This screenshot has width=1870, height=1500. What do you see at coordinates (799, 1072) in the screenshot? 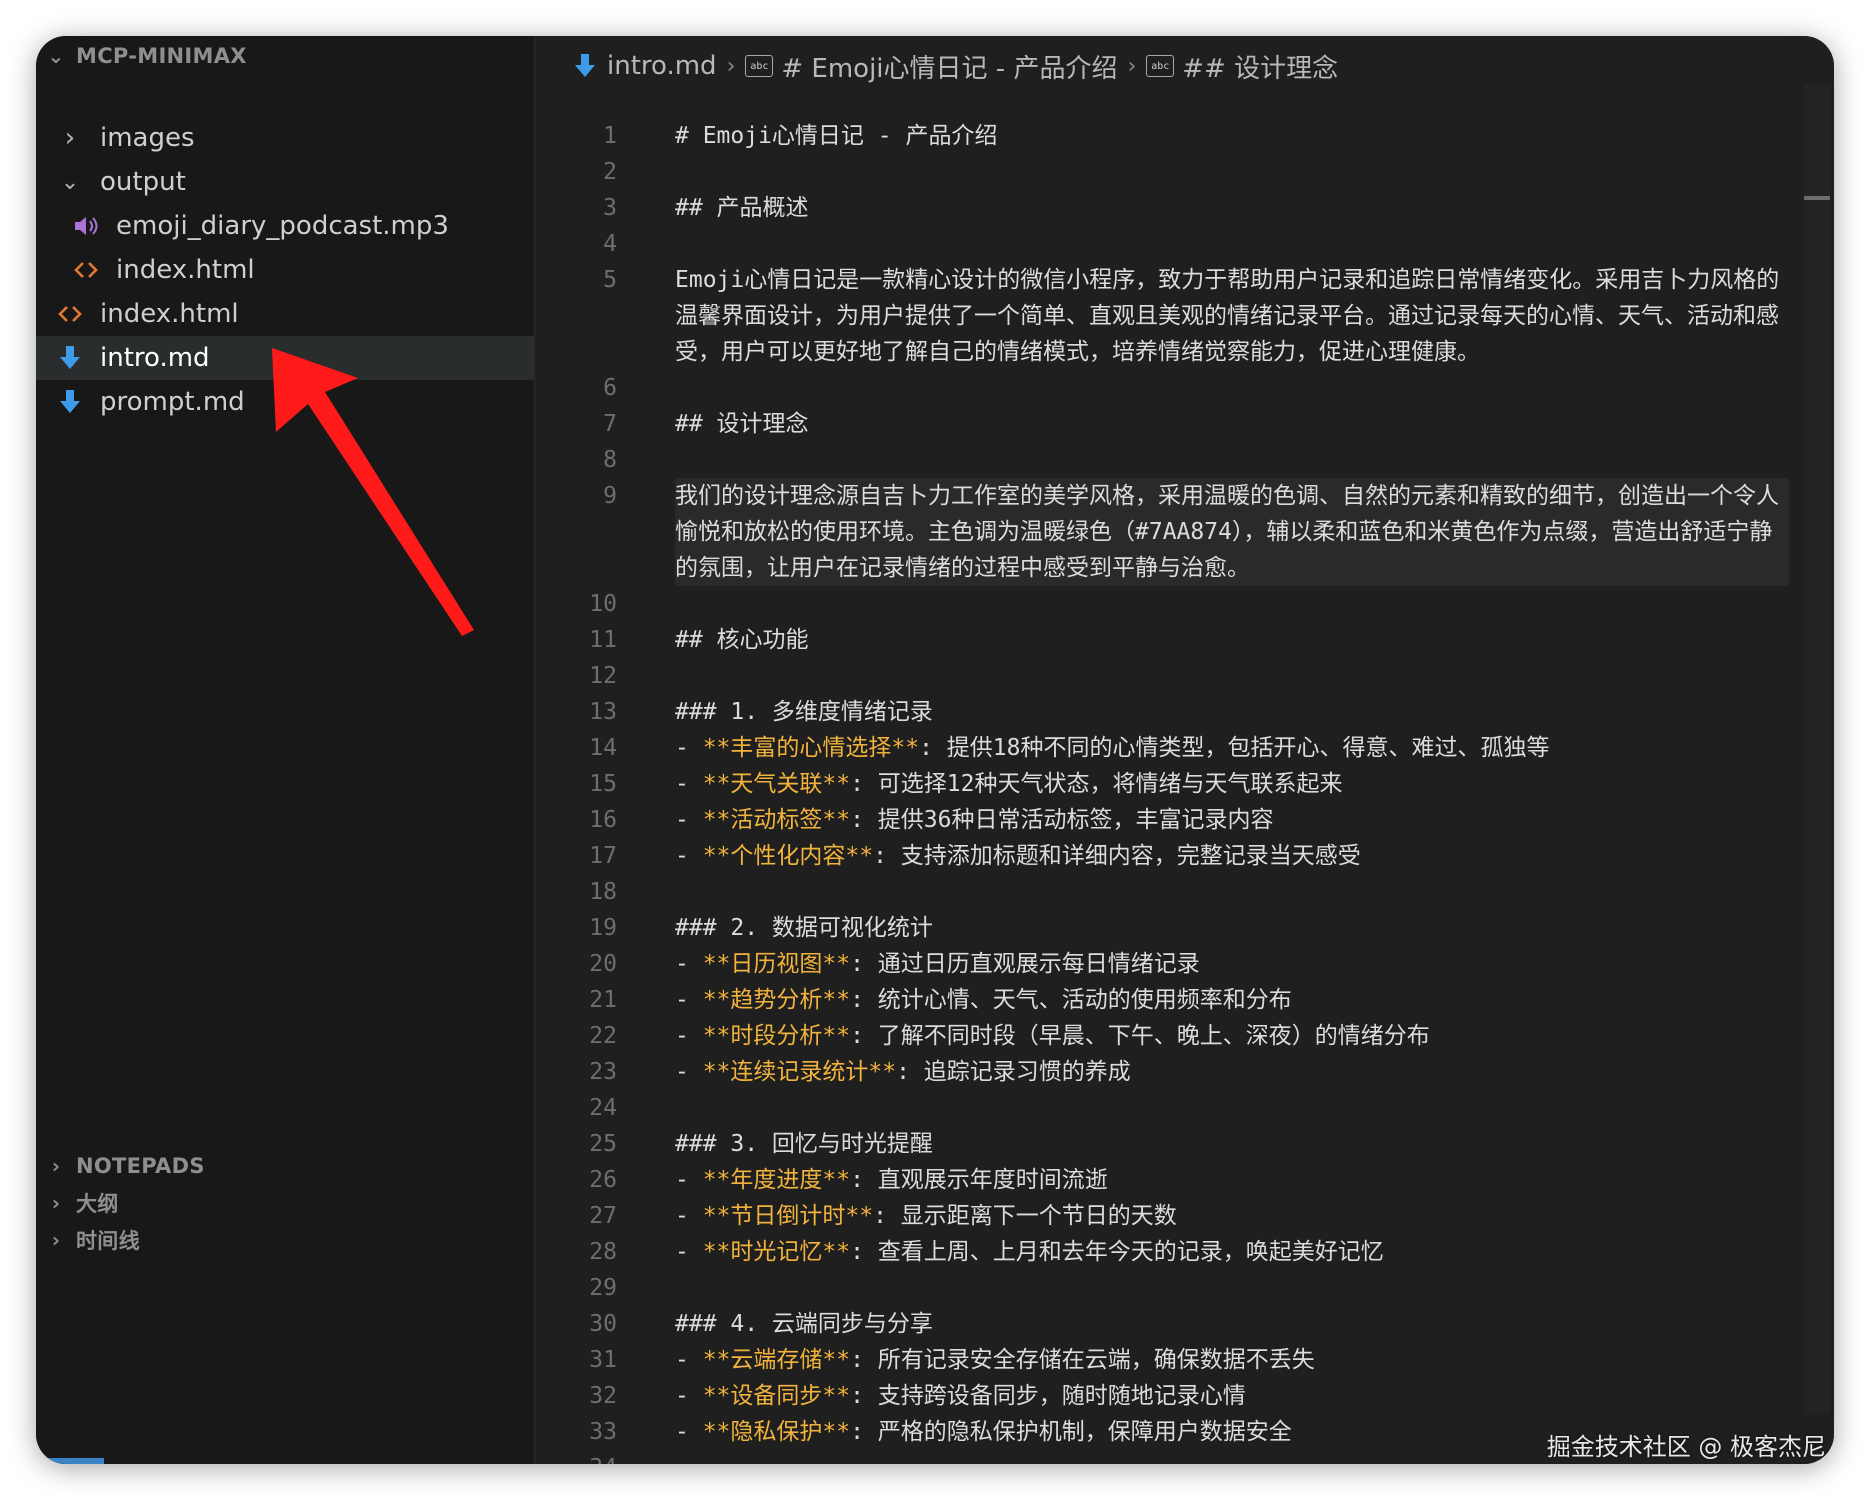
I see `bold-text: **连续记录统计**` at bounding box center [799, 1072].